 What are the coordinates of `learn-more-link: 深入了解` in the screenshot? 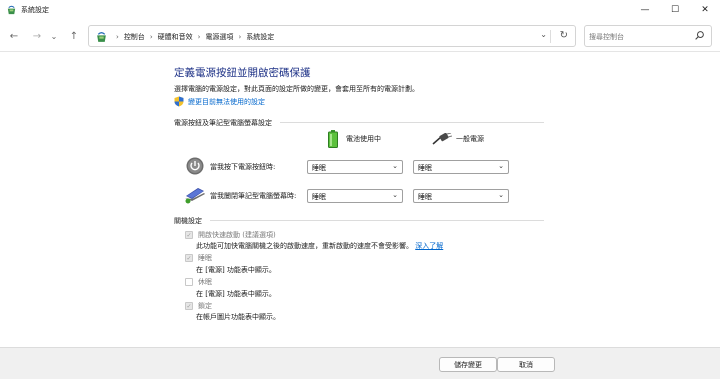 It's located at (429, 246).